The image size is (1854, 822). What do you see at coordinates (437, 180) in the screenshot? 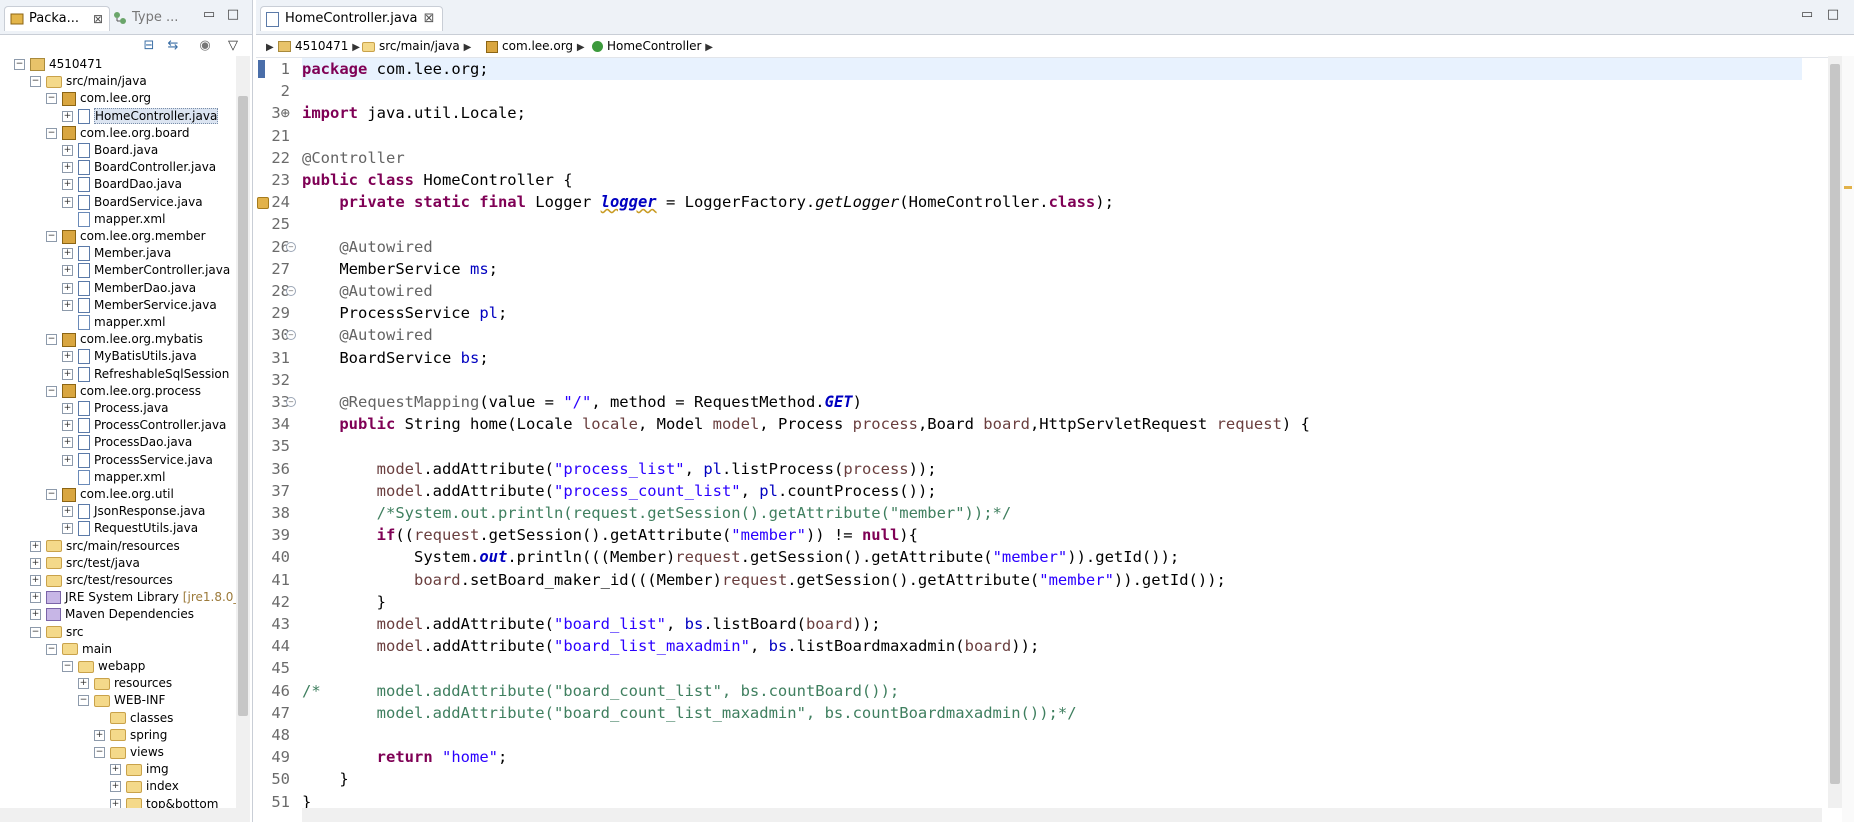
I see `code-line: public class HomeController {` at bounding box center [437, 180].